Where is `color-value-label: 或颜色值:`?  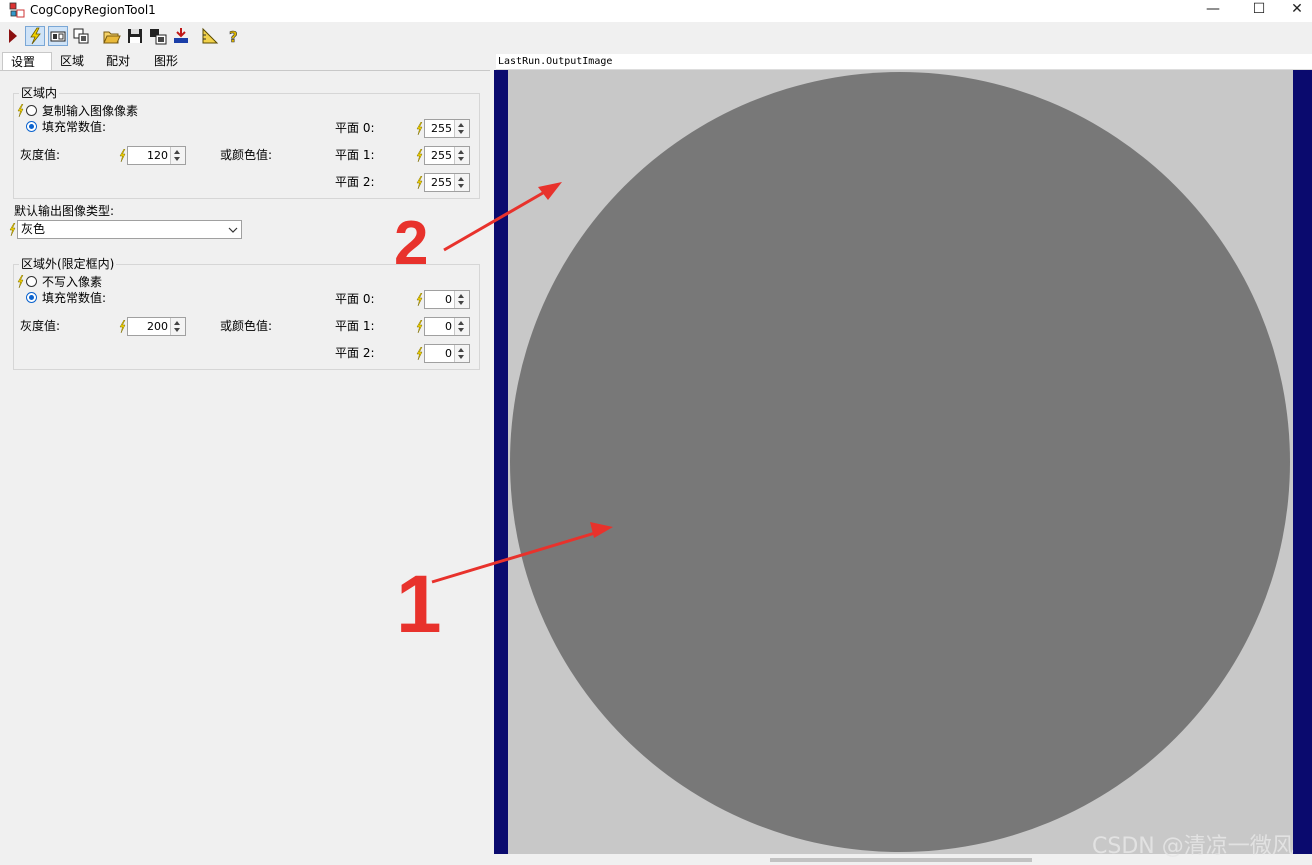 color-value-label: 或颜色值: is located at coordinates (246, 155).